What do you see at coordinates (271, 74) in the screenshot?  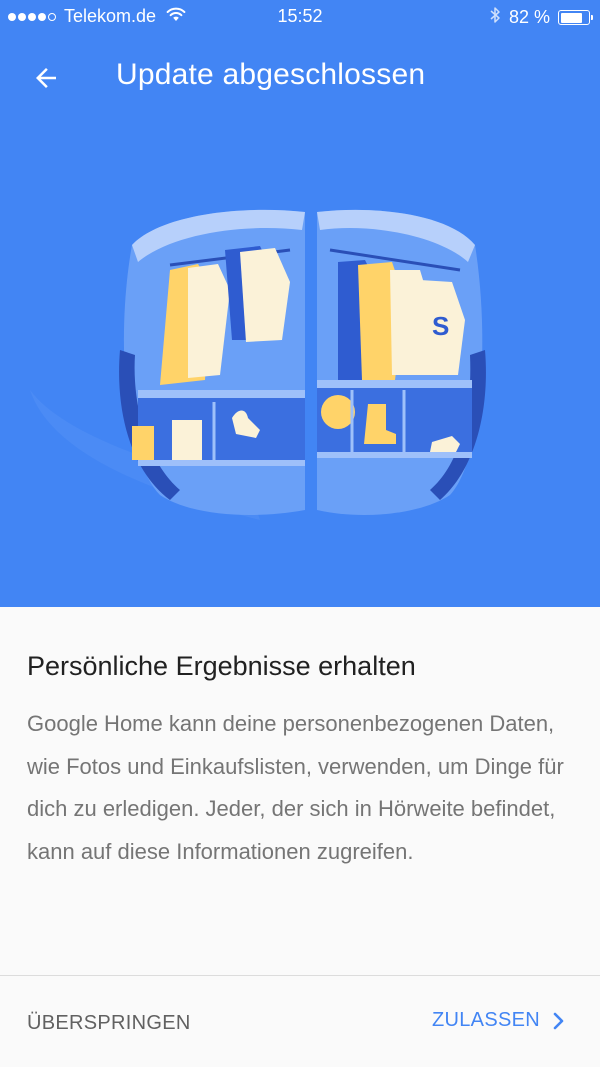 I see `page-title: Update abgeschlossen` at bounding box center [271, 74].